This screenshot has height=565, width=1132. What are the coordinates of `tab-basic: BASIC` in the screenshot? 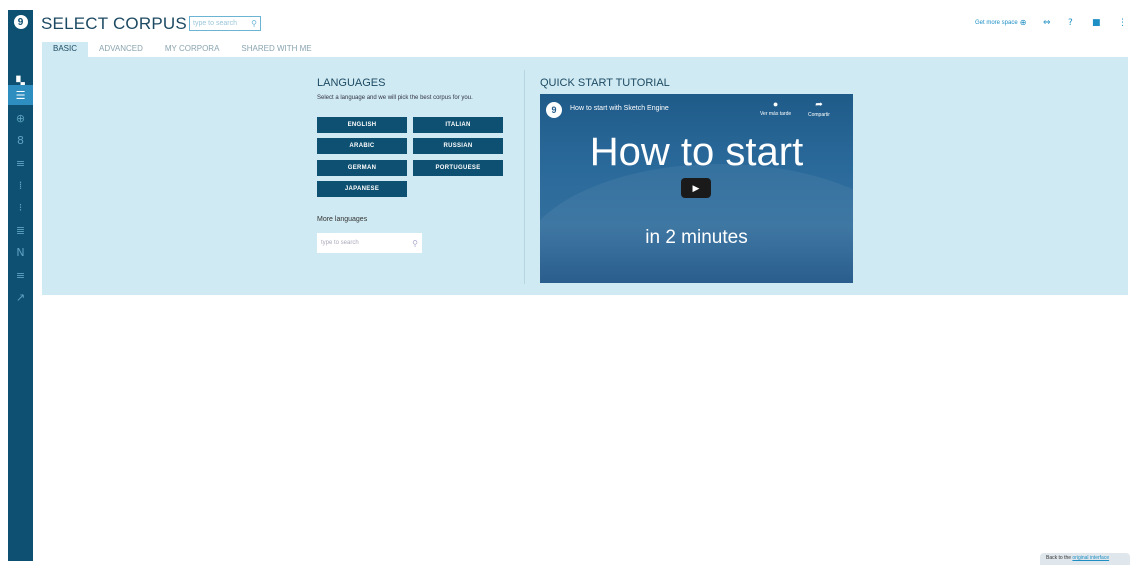 It's located at (65, 49).